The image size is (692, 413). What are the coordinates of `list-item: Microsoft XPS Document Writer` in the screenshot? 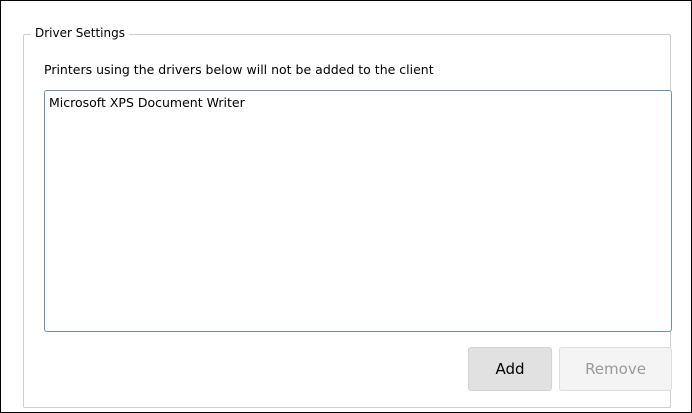 It's located at (358, 103).